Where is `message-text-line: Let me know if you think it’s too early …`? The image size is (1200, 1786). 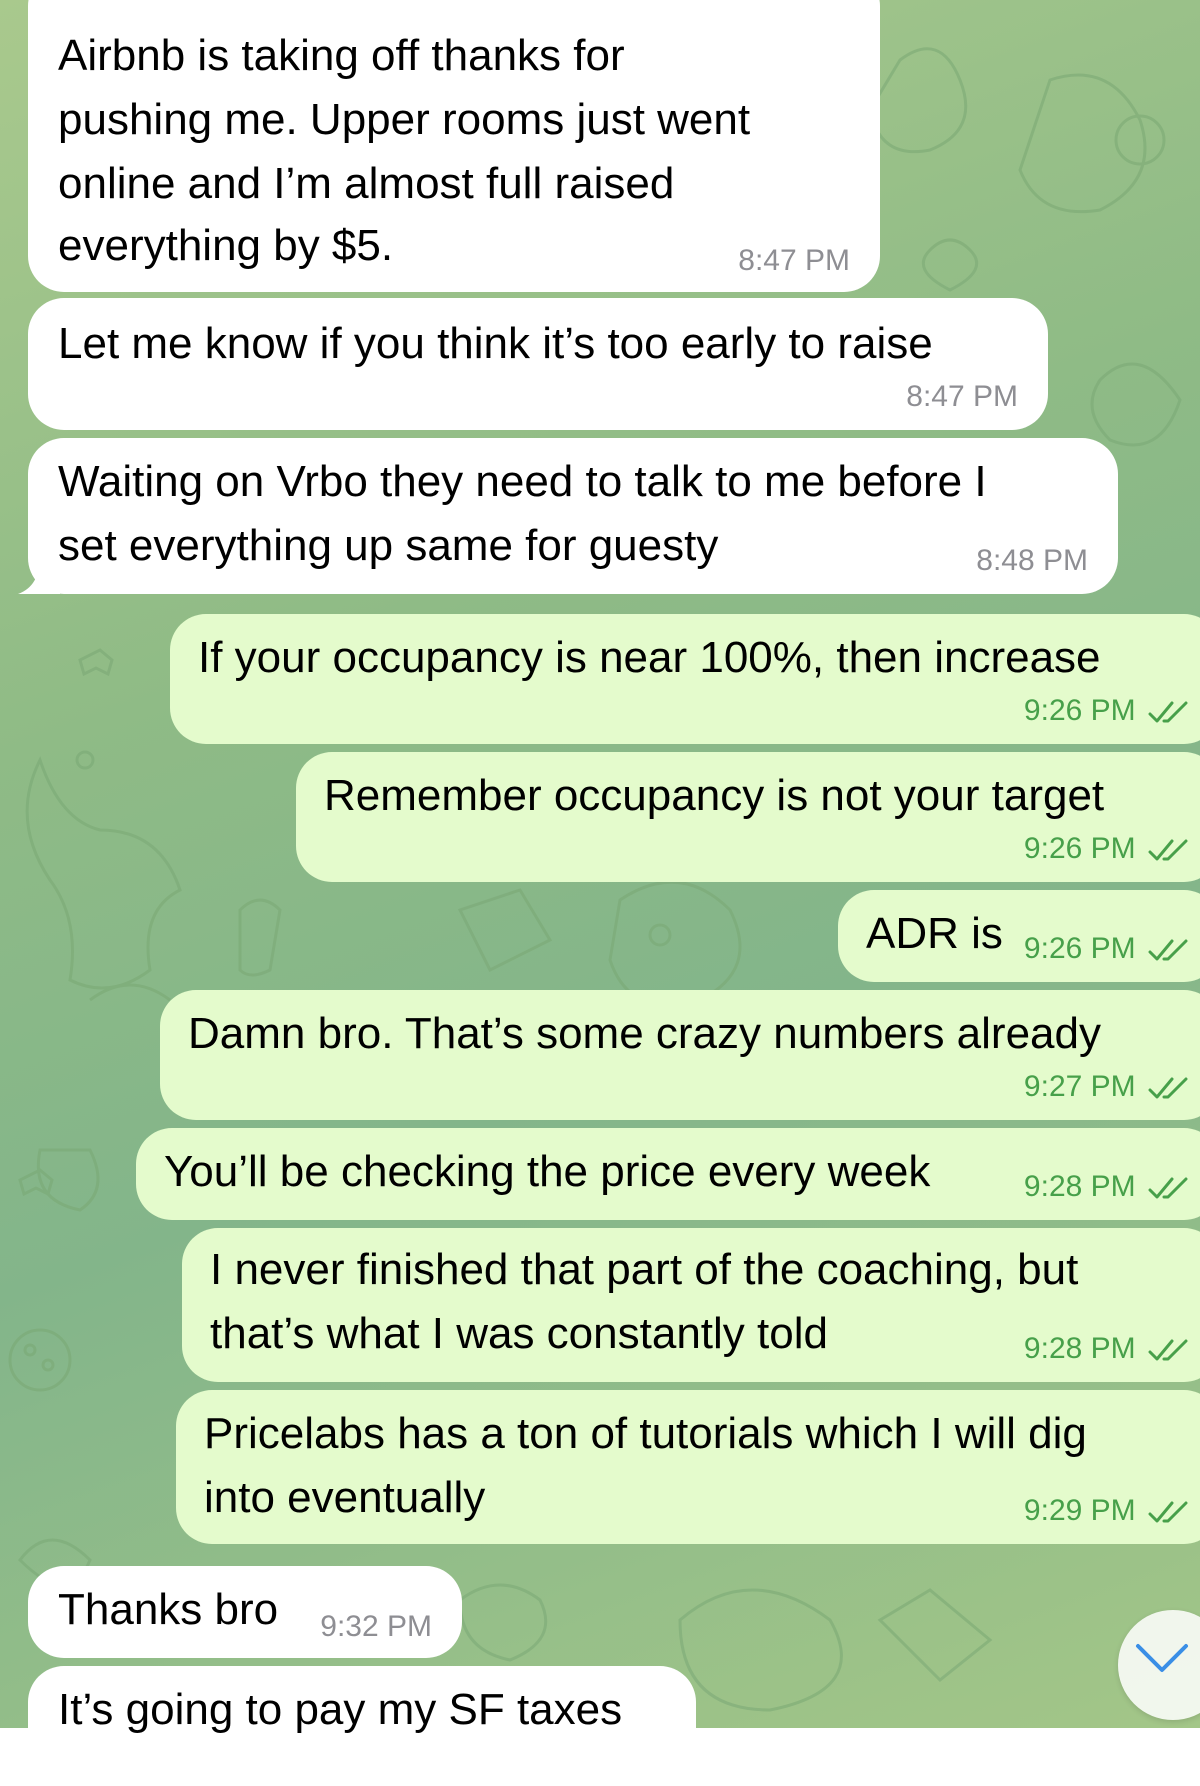
message-text-line: Let me know if you think it’s too early … is located at coordinates (495, 343).